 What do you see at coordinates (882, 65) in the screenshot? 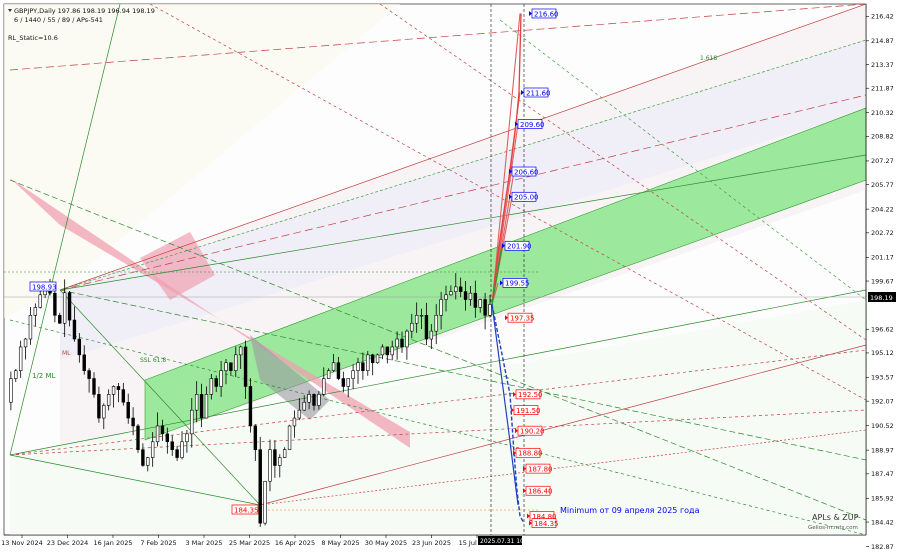
I see `price-tick-label: 213.37` at bounding box center [882, 65].